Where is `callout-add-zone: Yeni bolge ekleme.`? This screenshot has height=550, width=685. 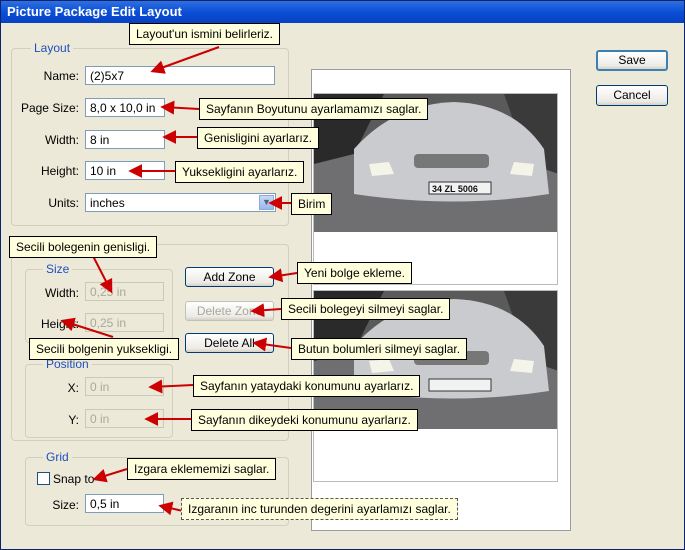
callout-add-zone: Yeni bolge ekleme. is located at coordinates (354, 273).